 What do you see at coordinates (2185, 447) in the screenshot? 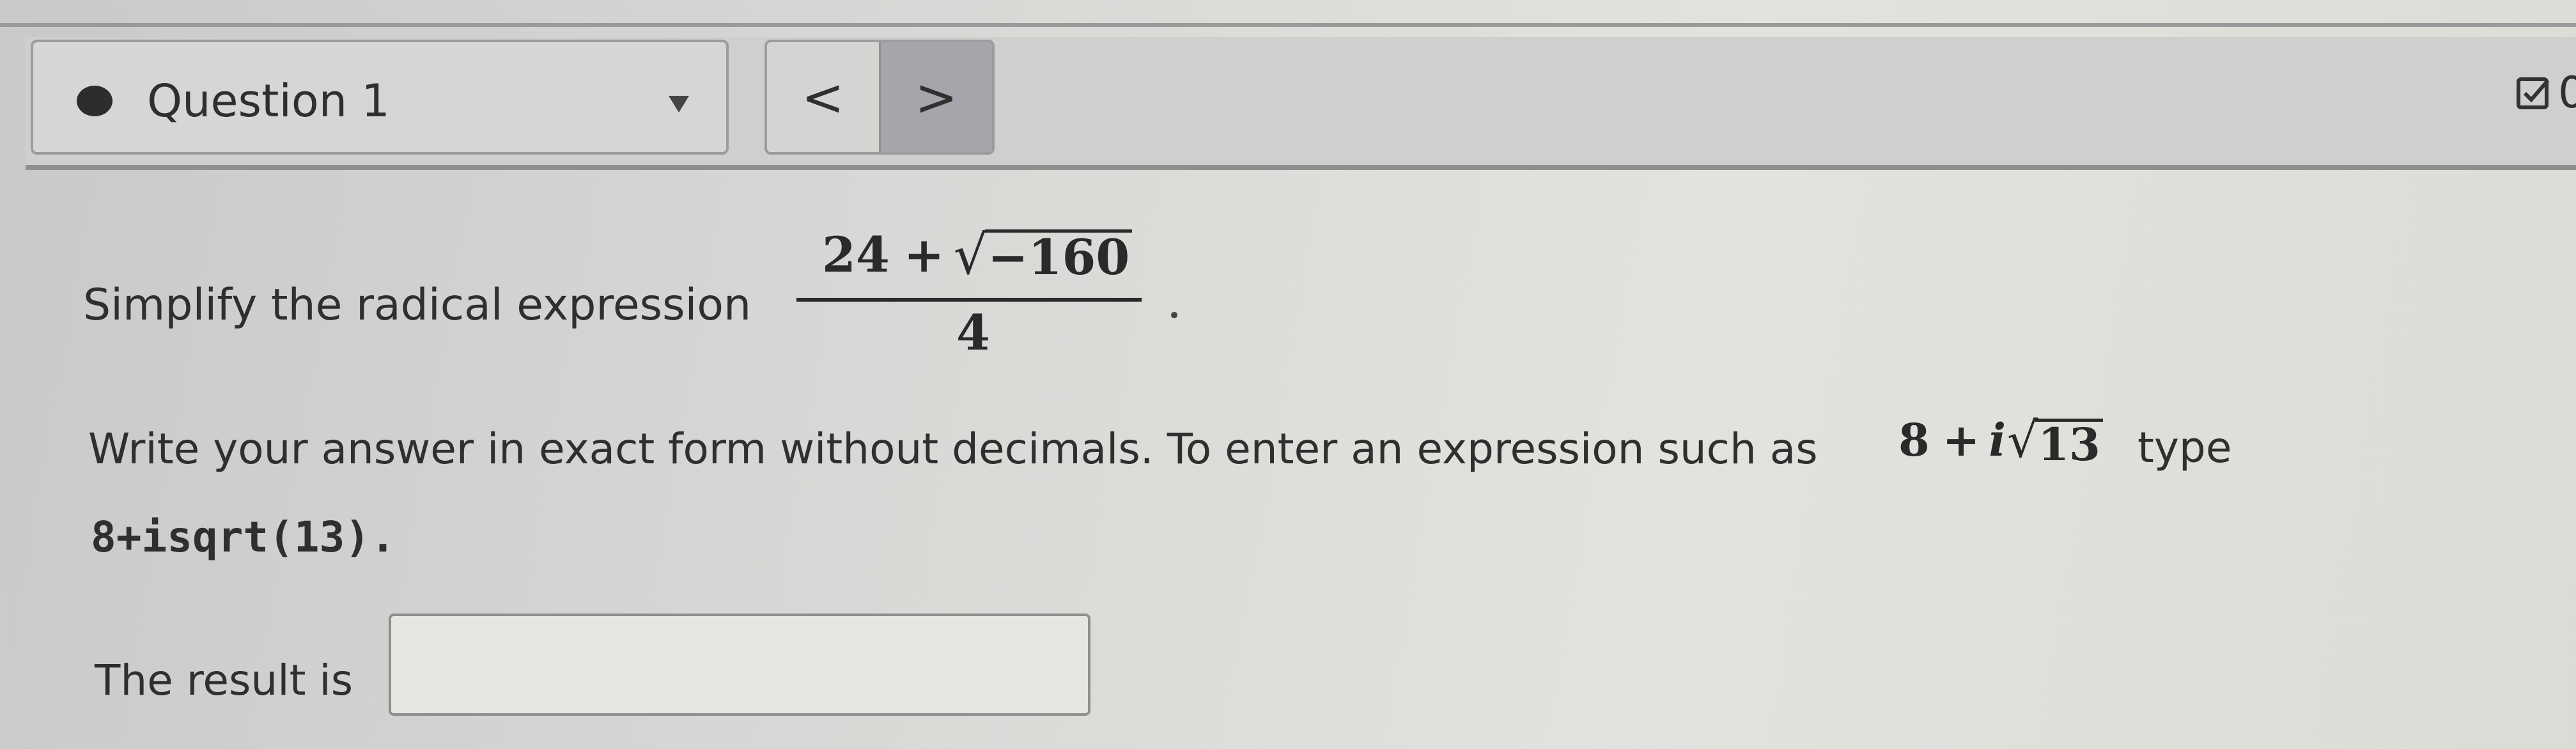
I see `type-word: type` at bounding box center [2185, 447].